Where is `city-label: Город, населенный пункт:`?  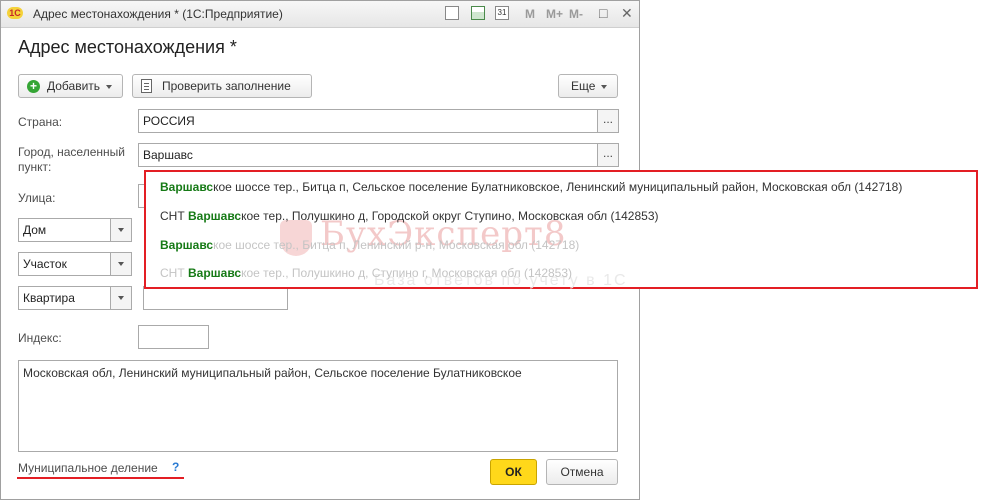 city-label: Город, населенный пункт: is located at coordinates (71, 159).